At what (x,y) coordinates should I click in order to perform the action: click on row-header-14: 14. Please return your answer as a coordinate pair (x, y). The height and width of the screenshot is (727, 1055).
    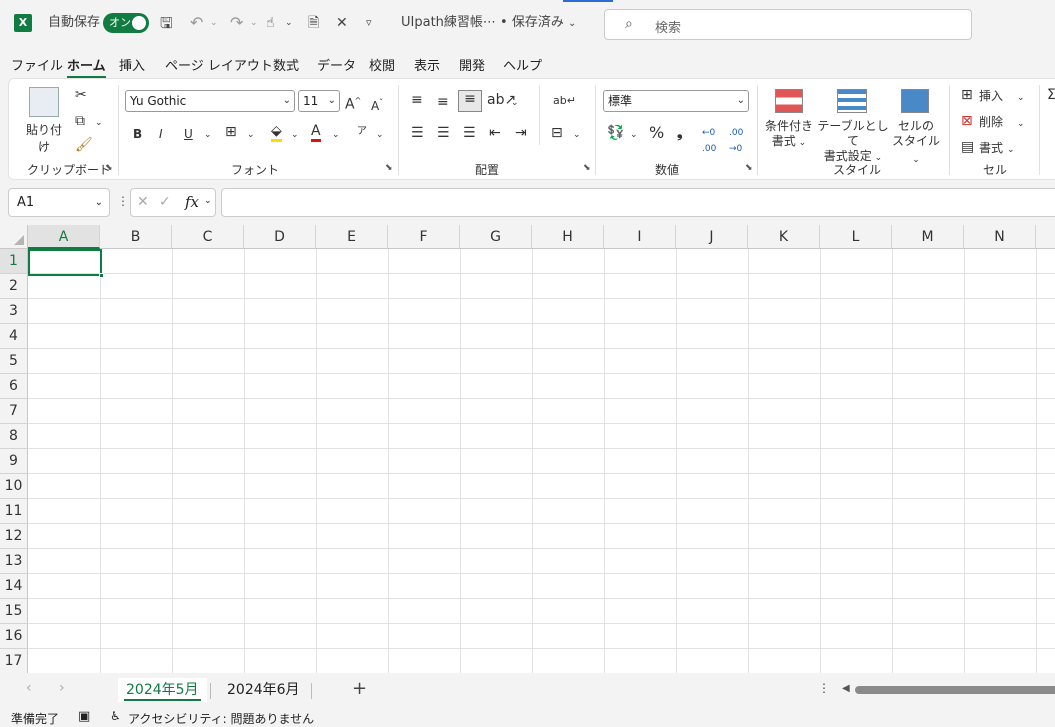
    Looking at the image, I should click on (14, 586).